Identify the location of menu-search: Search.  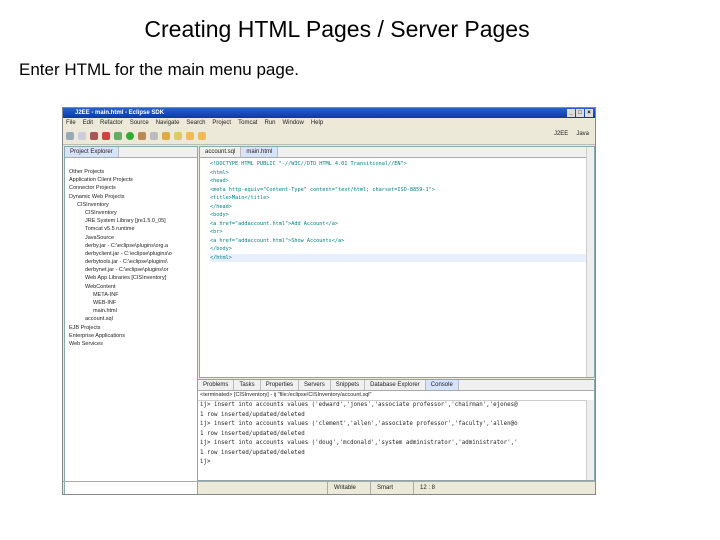
(195, 123).